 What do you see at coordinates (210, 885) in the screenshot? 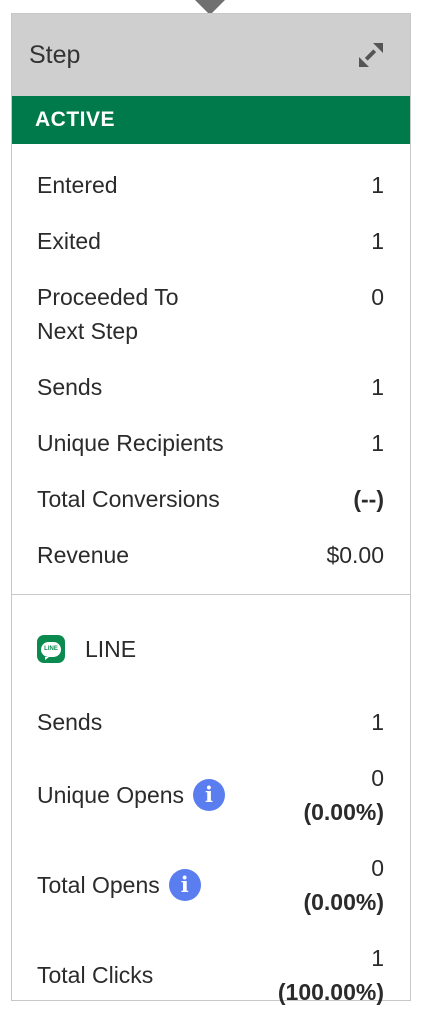
I see `channel-row-total-opens: Total Opens i 0 (0.00%)` at bounding box center [210, 885].